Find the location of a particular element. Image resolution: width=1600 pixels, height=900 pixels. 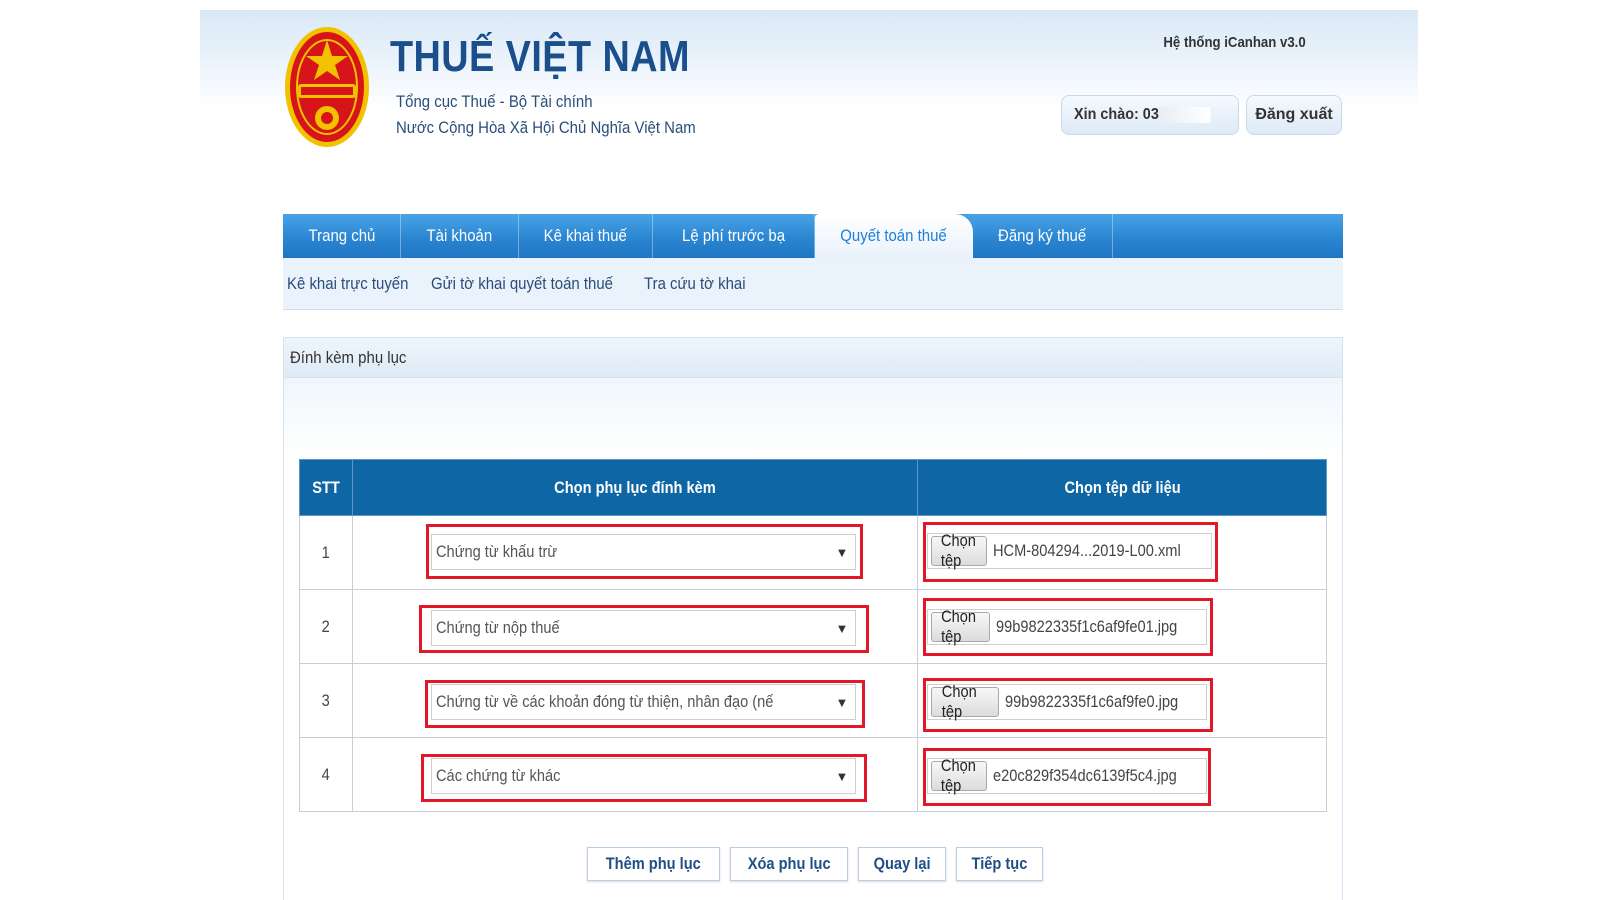

row-appendix-cell: Chứng từ nộp thuế ▼ is located at coordinates (635, 626).